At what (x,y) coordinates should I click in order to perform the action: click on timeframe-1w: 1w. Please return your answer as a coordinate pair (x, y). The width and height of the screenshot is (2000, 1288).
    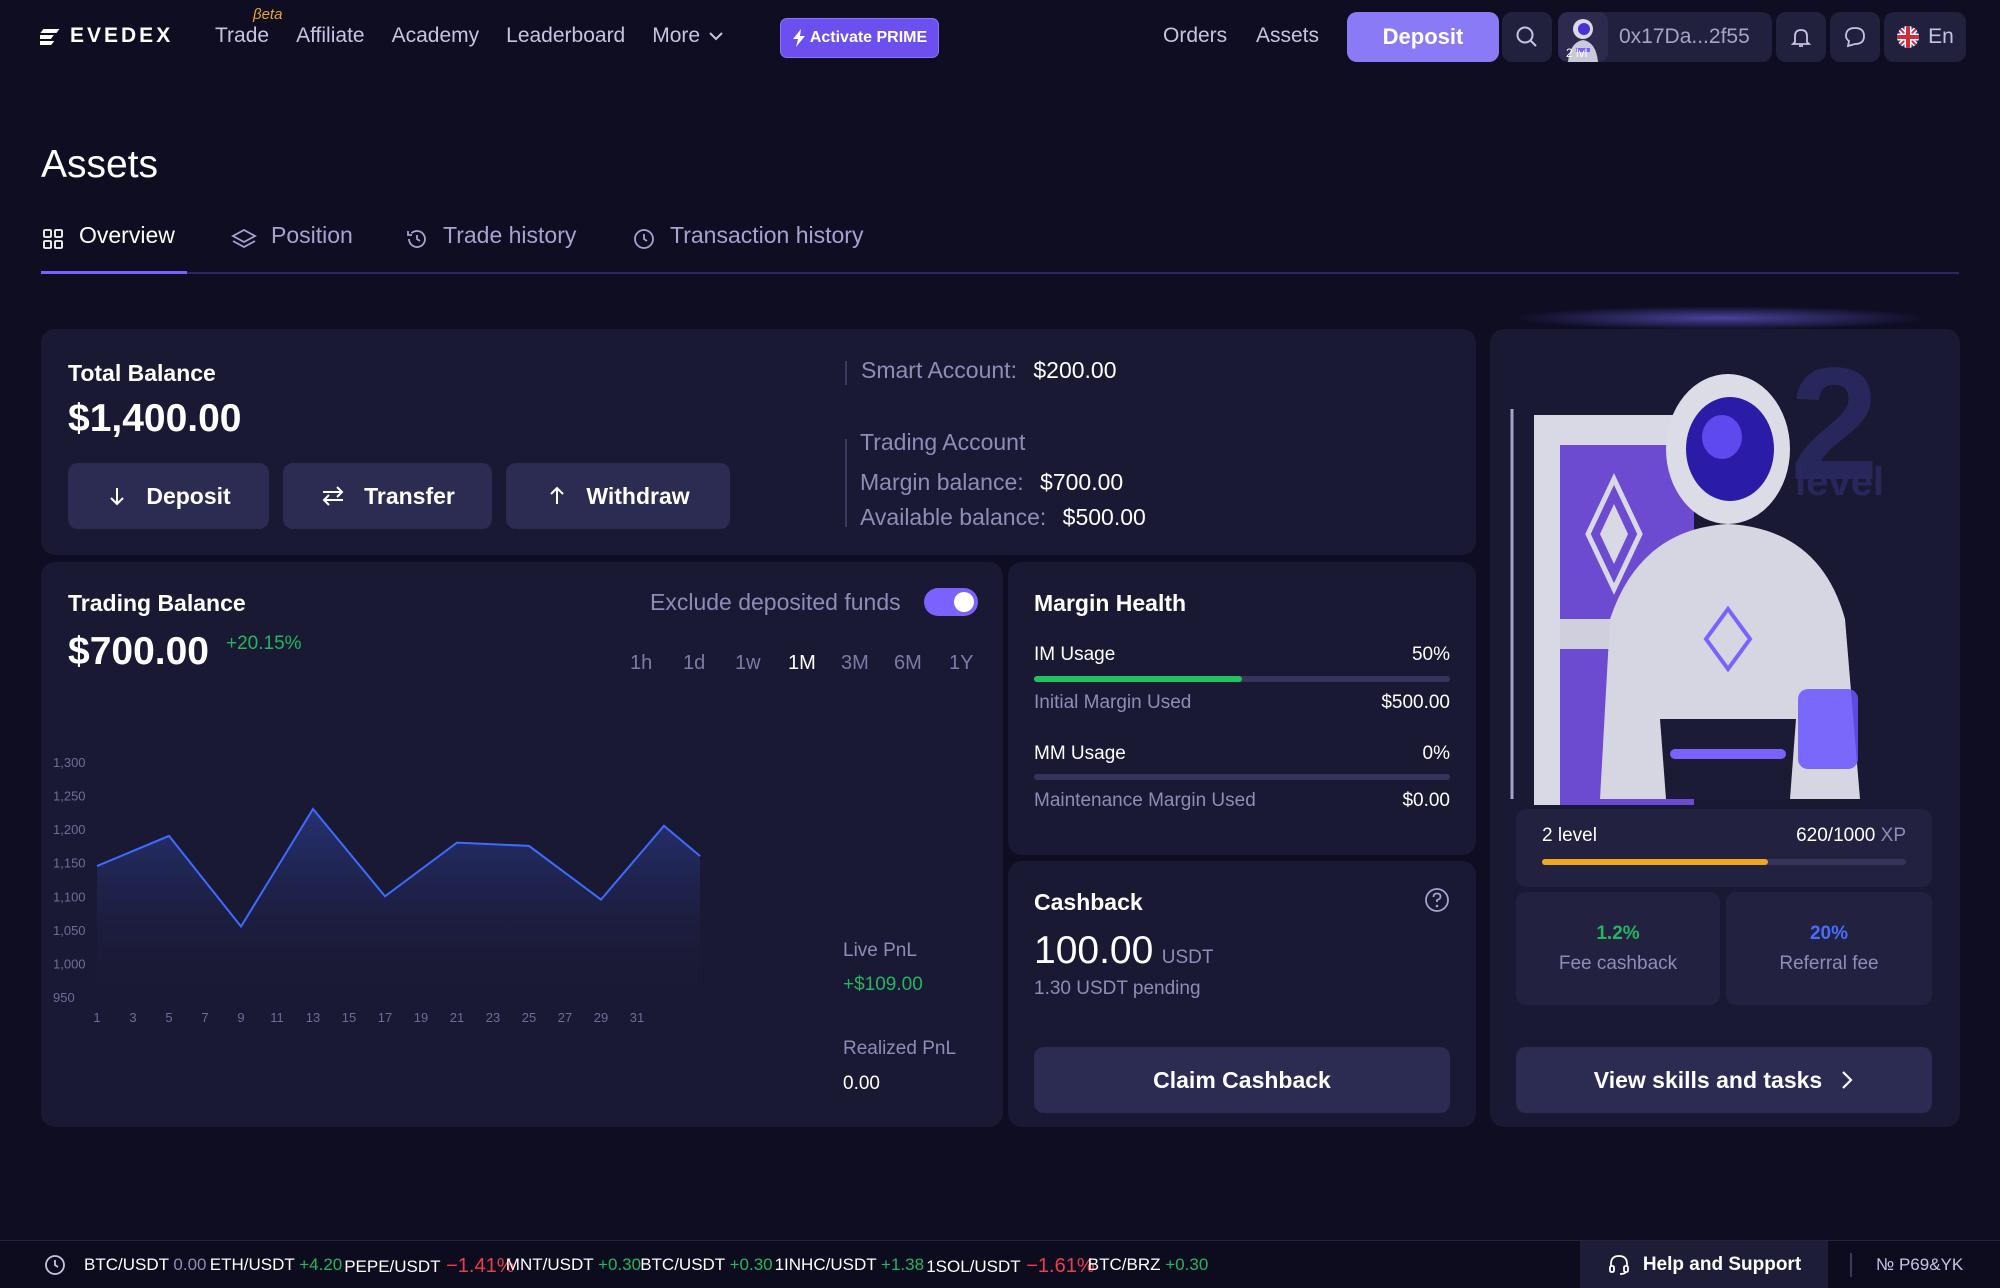
    Looking at the image, I should click on (748, 663).